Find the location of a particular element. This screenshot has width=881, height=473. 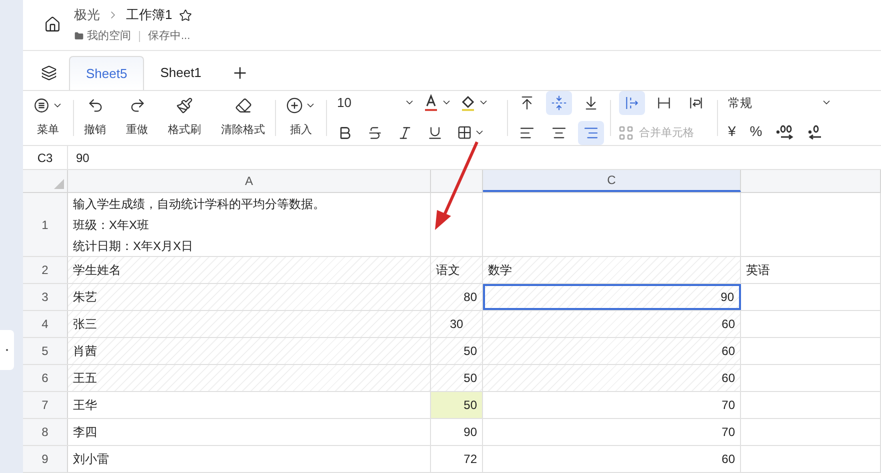

table-cell: 李四 is located at coordinates (249, 432).